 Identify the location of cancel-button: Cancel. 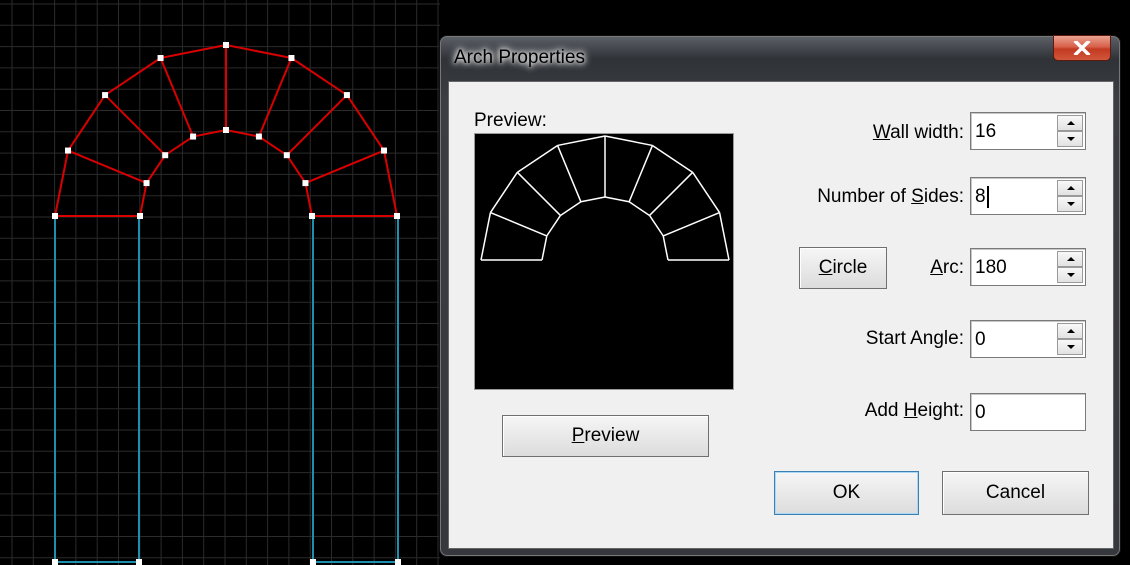
(1015, 493).